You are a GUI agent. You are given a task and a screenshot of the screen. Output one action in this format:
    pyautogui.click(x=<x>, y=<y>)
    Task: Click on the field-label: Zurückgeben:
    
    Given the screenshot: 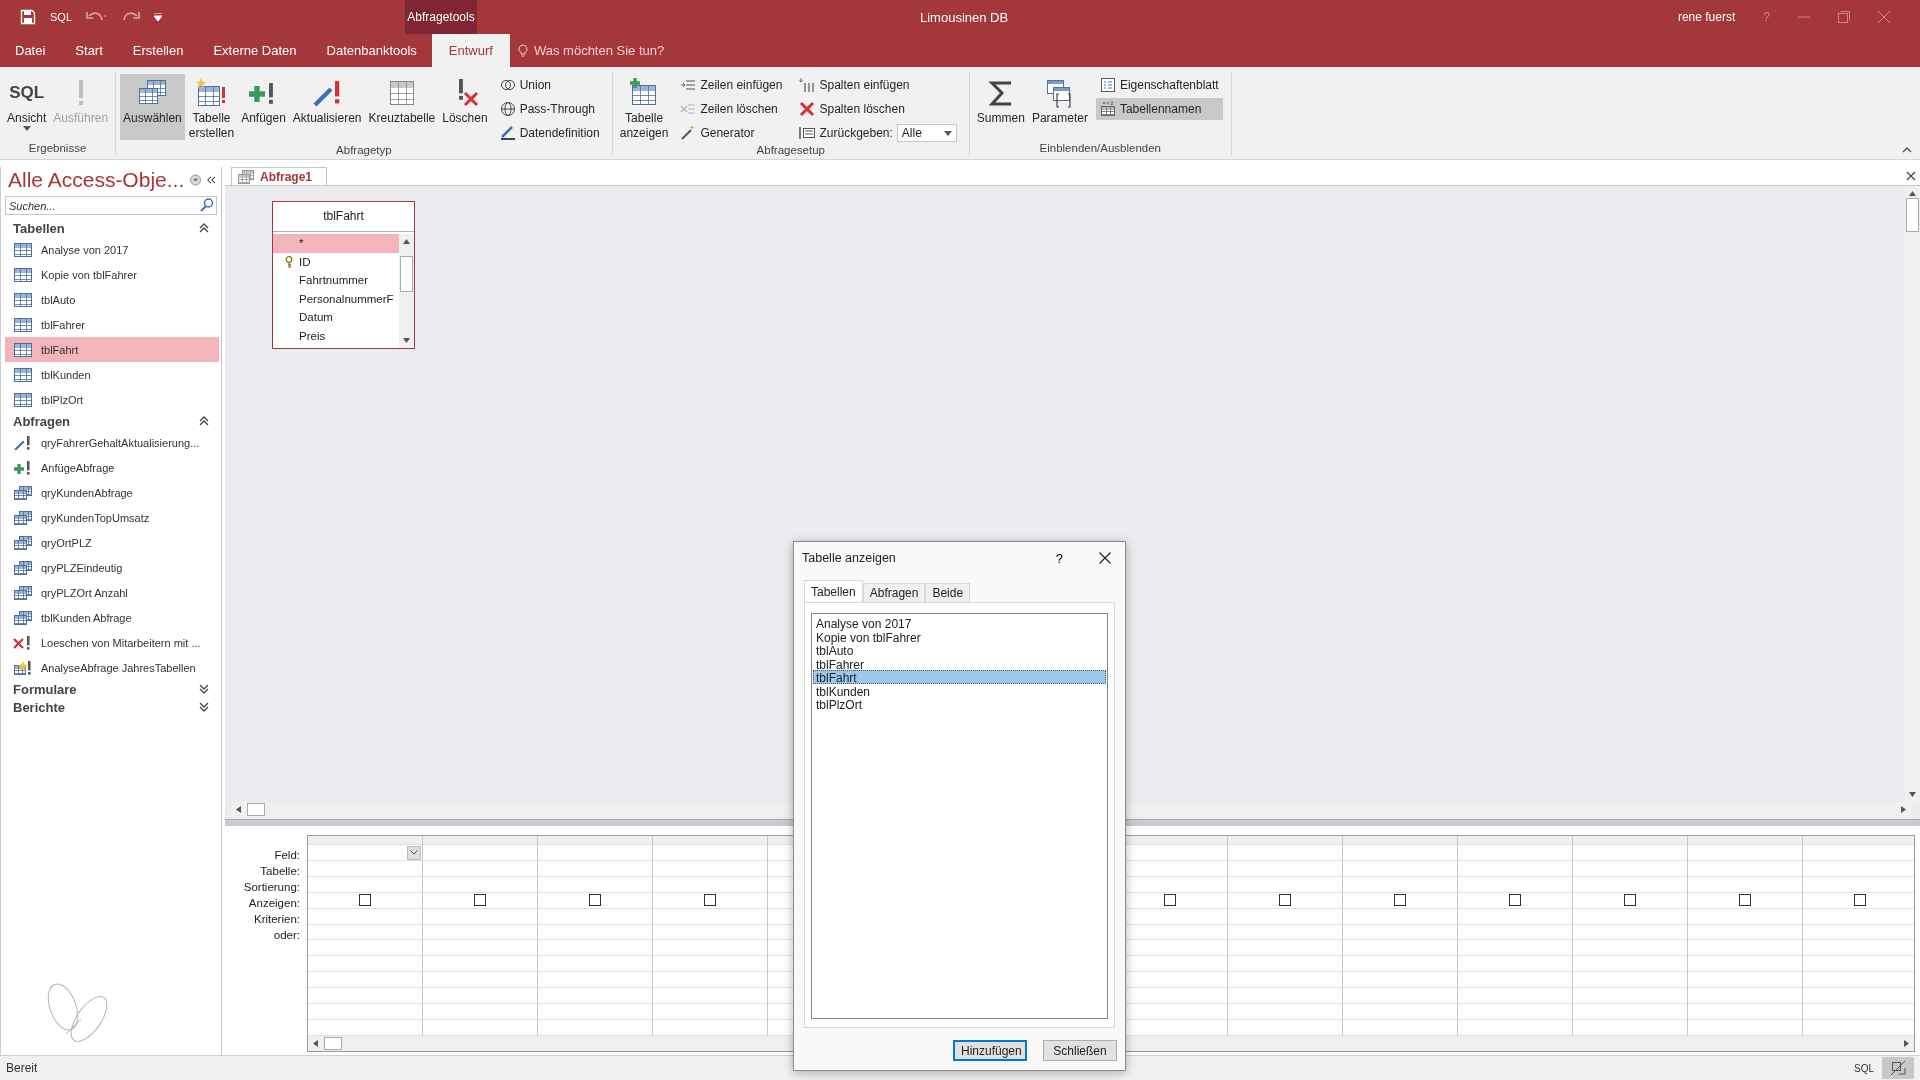 What is the action you would take?
    pyautogui.click(x=856, y=133)
    